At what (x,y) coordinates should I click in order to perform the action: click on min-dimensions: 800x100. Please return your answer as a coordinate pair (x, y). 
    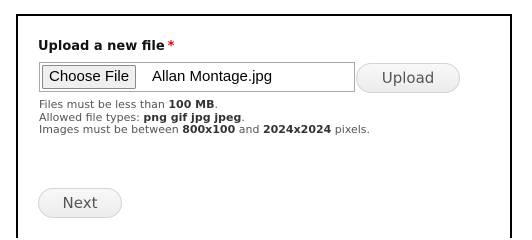
    Looking at the image, I should click on (209, 129).